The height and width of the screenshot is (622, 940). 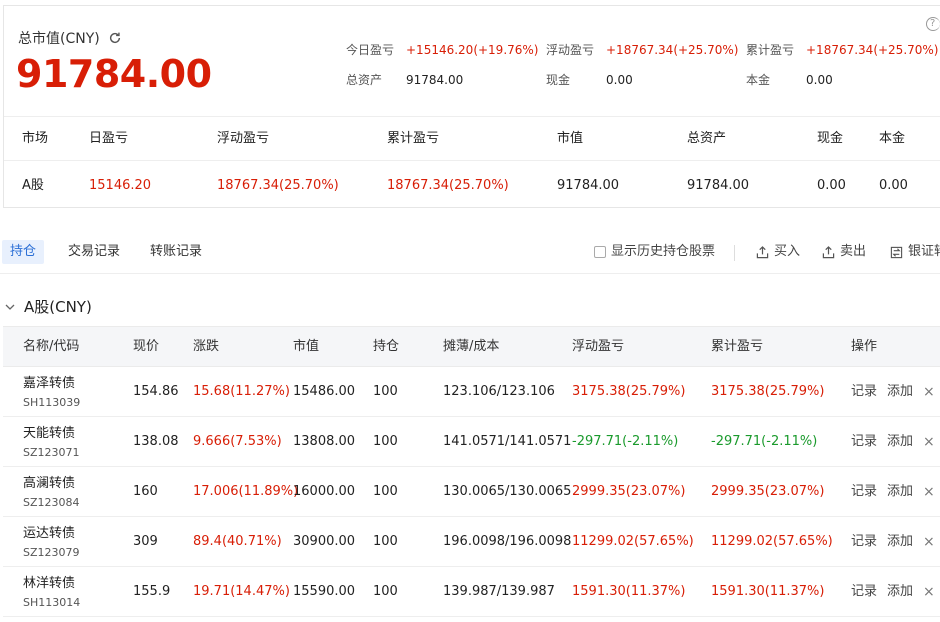 I want to click on tab-transfer-records: 转账记录, so click(x=176, y=252).